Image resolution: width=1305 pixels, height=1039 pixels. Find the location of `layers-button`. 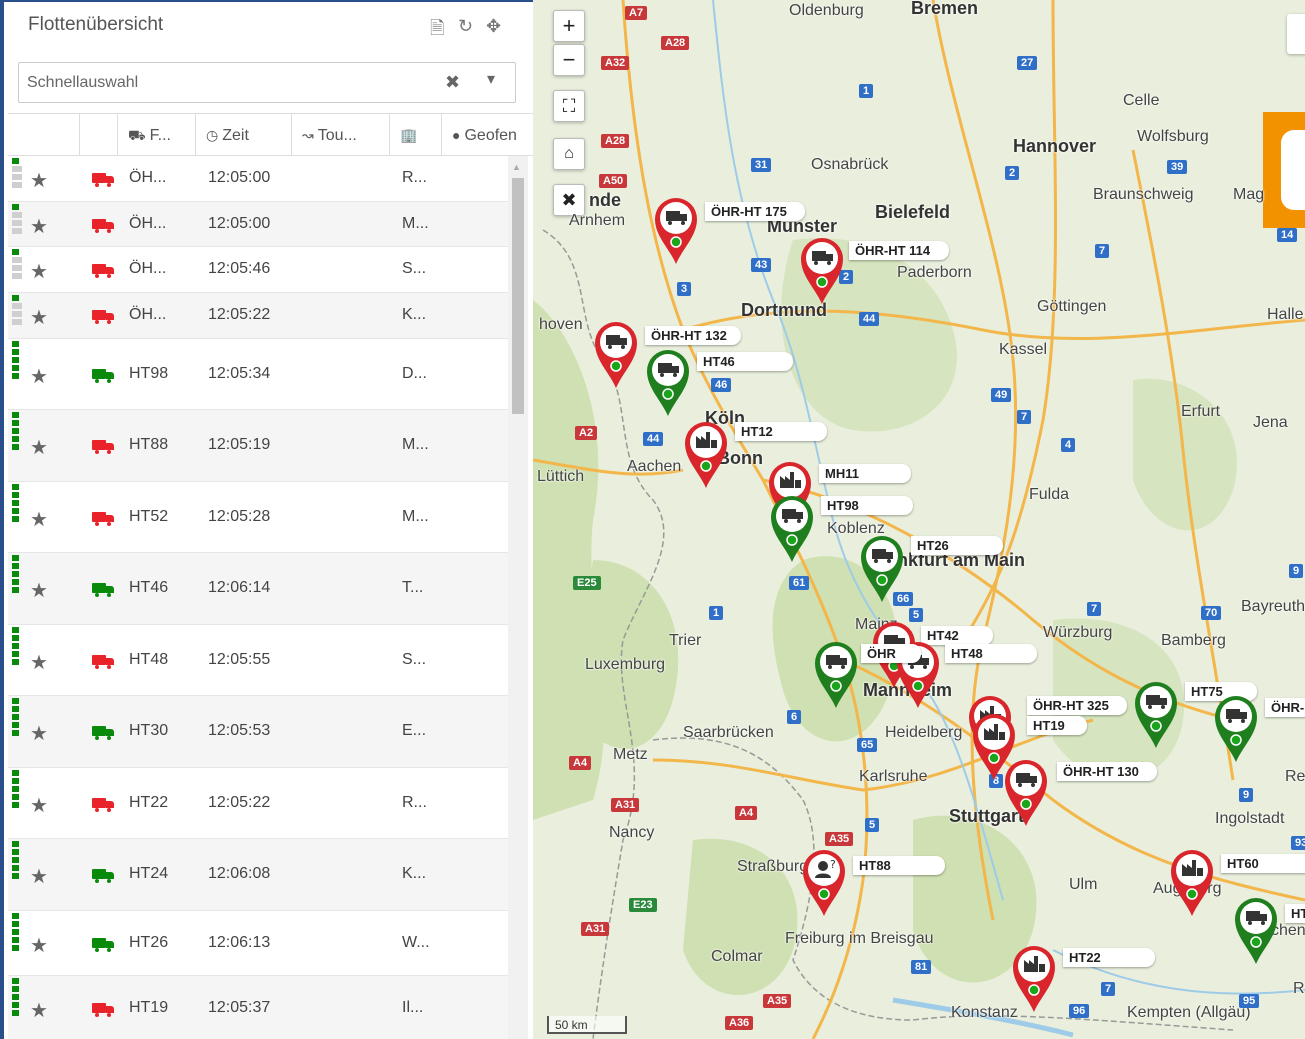

layers-button is located at coordinates (1296, 34).